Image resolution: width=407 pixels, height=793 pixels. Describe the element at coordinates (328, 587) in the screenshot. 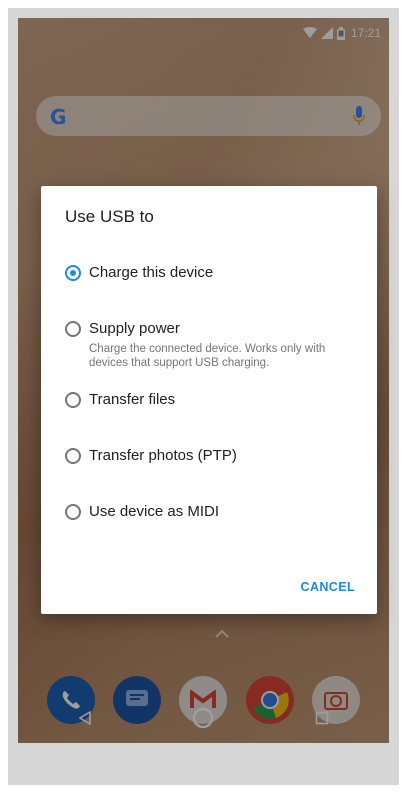

I see `cancel-button: CANCEL` at that location.